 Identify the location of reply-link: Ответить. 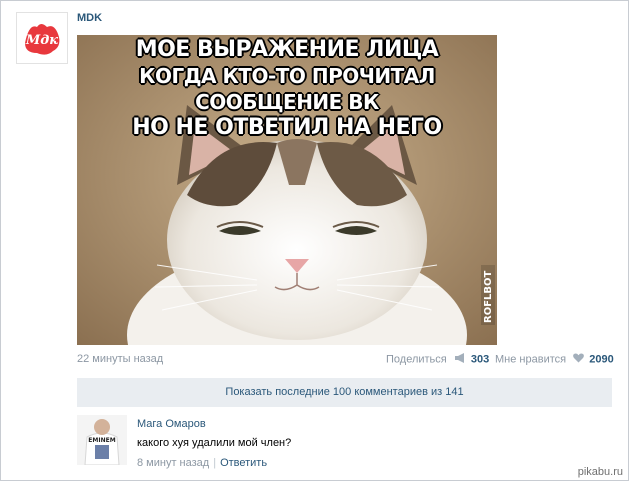
(243, 463).